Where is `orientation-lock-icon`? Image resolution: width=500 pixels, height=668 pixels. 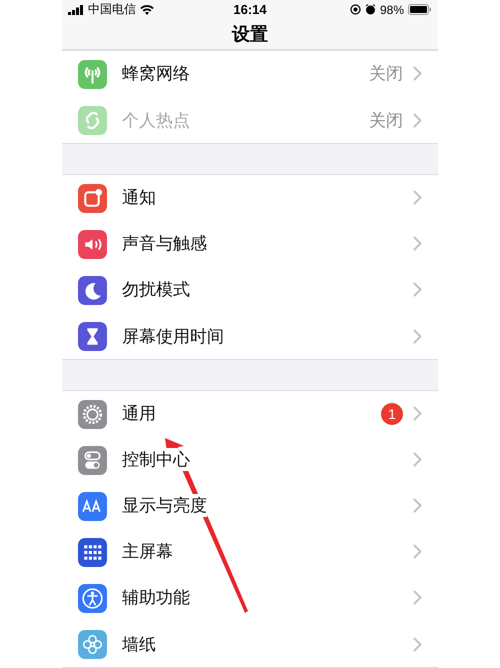 orientation-lock-icon is located at coordinates (355, 10).